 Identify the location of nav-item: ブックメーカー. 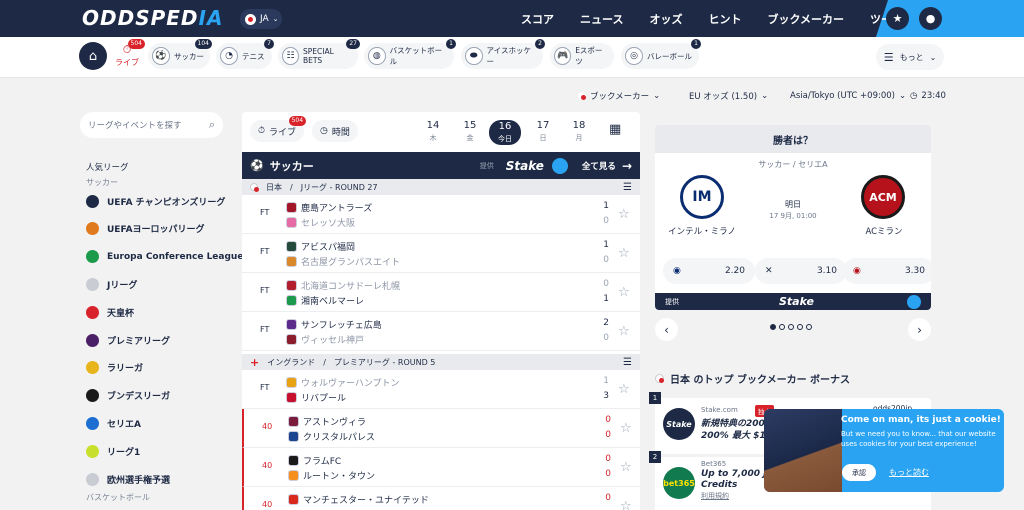
(805, 19).